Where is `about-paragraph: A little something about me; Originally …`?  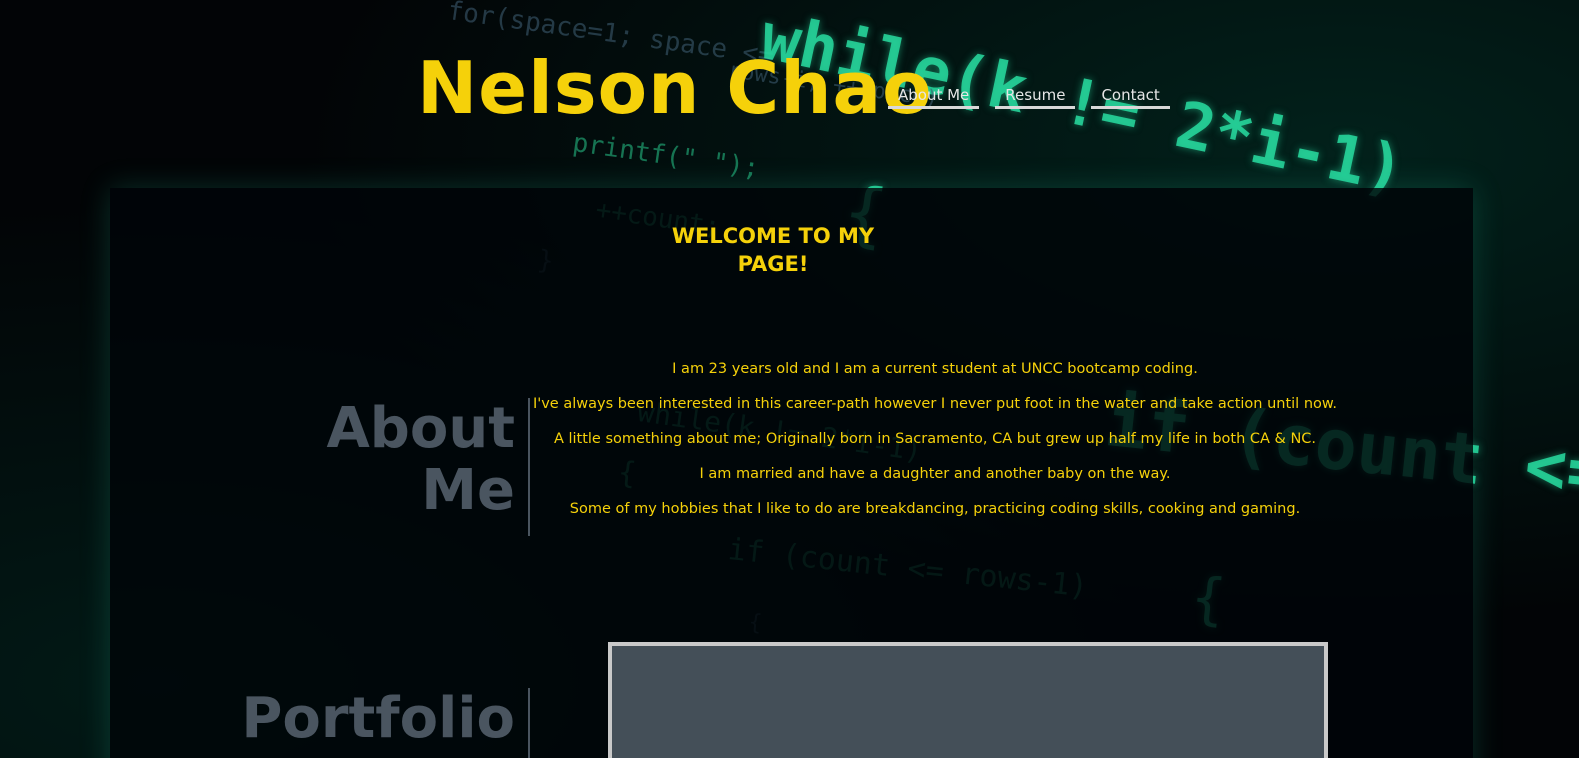 about-paragraph: A little something about me; Originally … is located at coordinates (935, 439).